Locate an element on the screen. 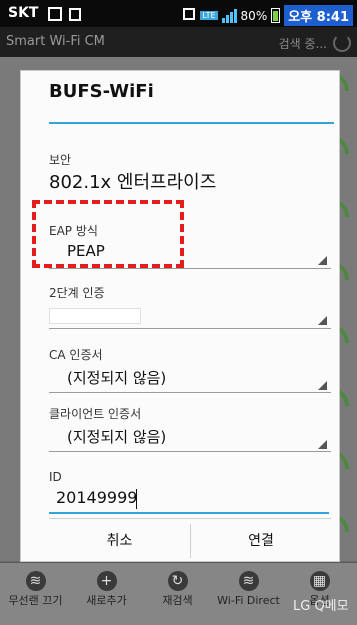 The image size is (357, 625). refresh-icon: ↻ is located at coordinates (177, 581).